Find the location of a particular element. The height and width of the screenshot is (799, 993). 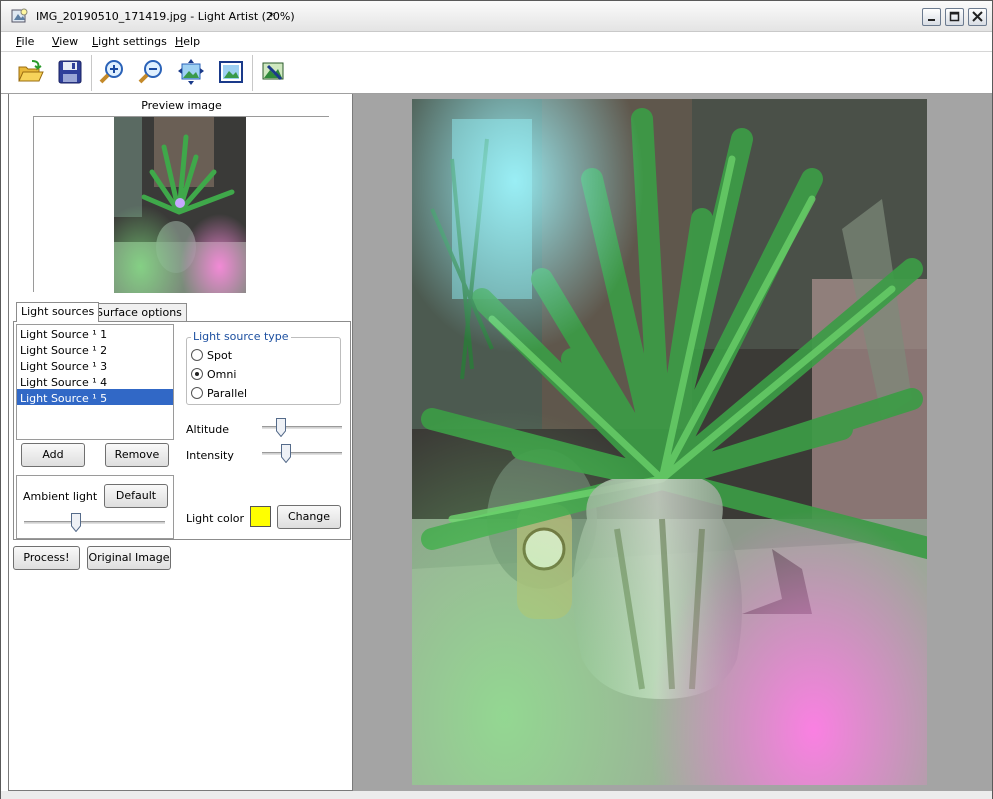

actual-size-button is located at coordinates (231, 72).